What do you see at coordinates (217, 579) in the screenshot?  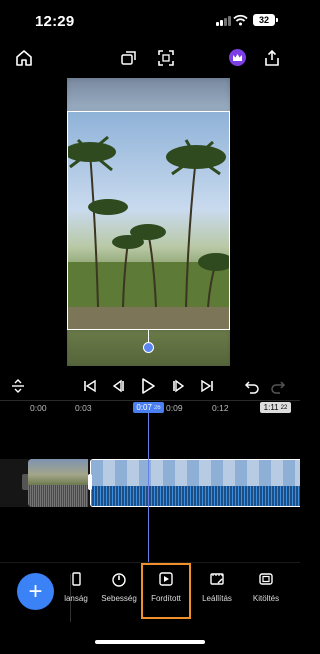 I see `freeze-icon` at bounding box center [217, 579].